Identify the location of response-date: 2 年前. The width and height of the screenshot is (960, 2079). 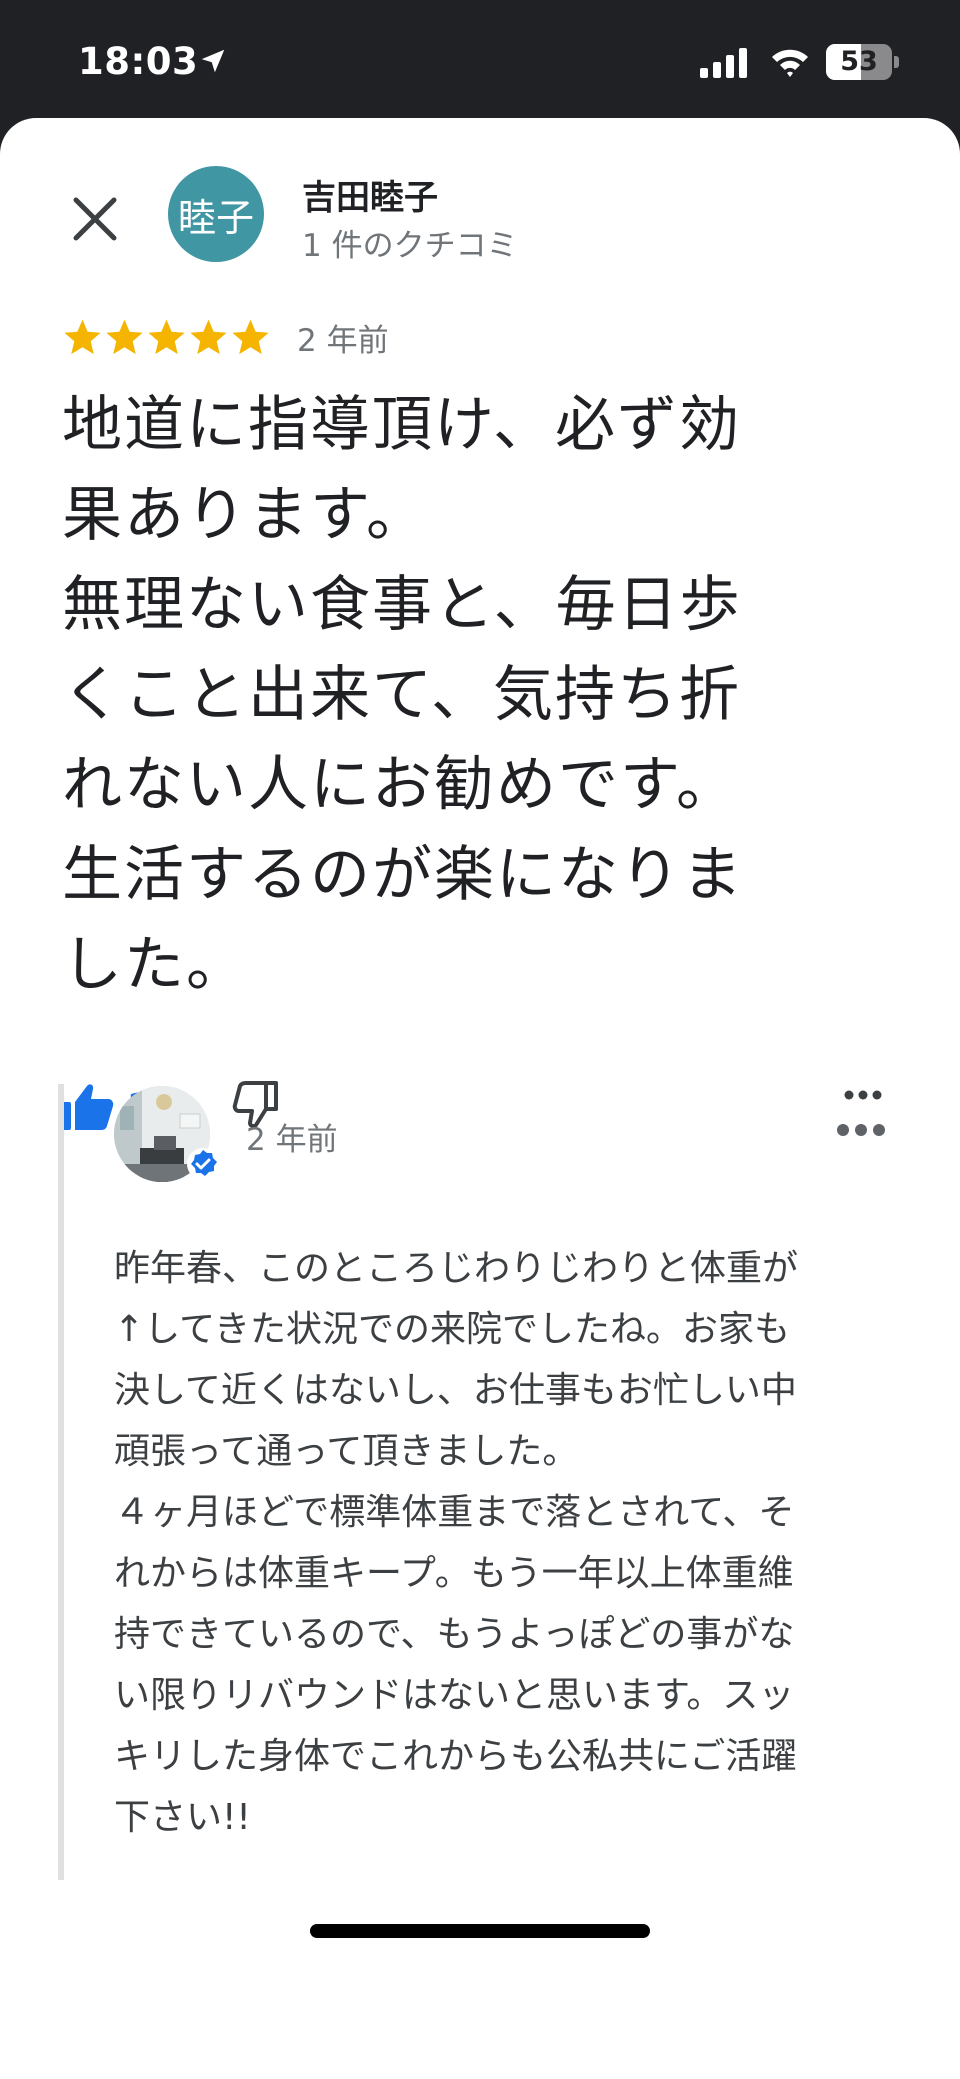
(292, 1140).